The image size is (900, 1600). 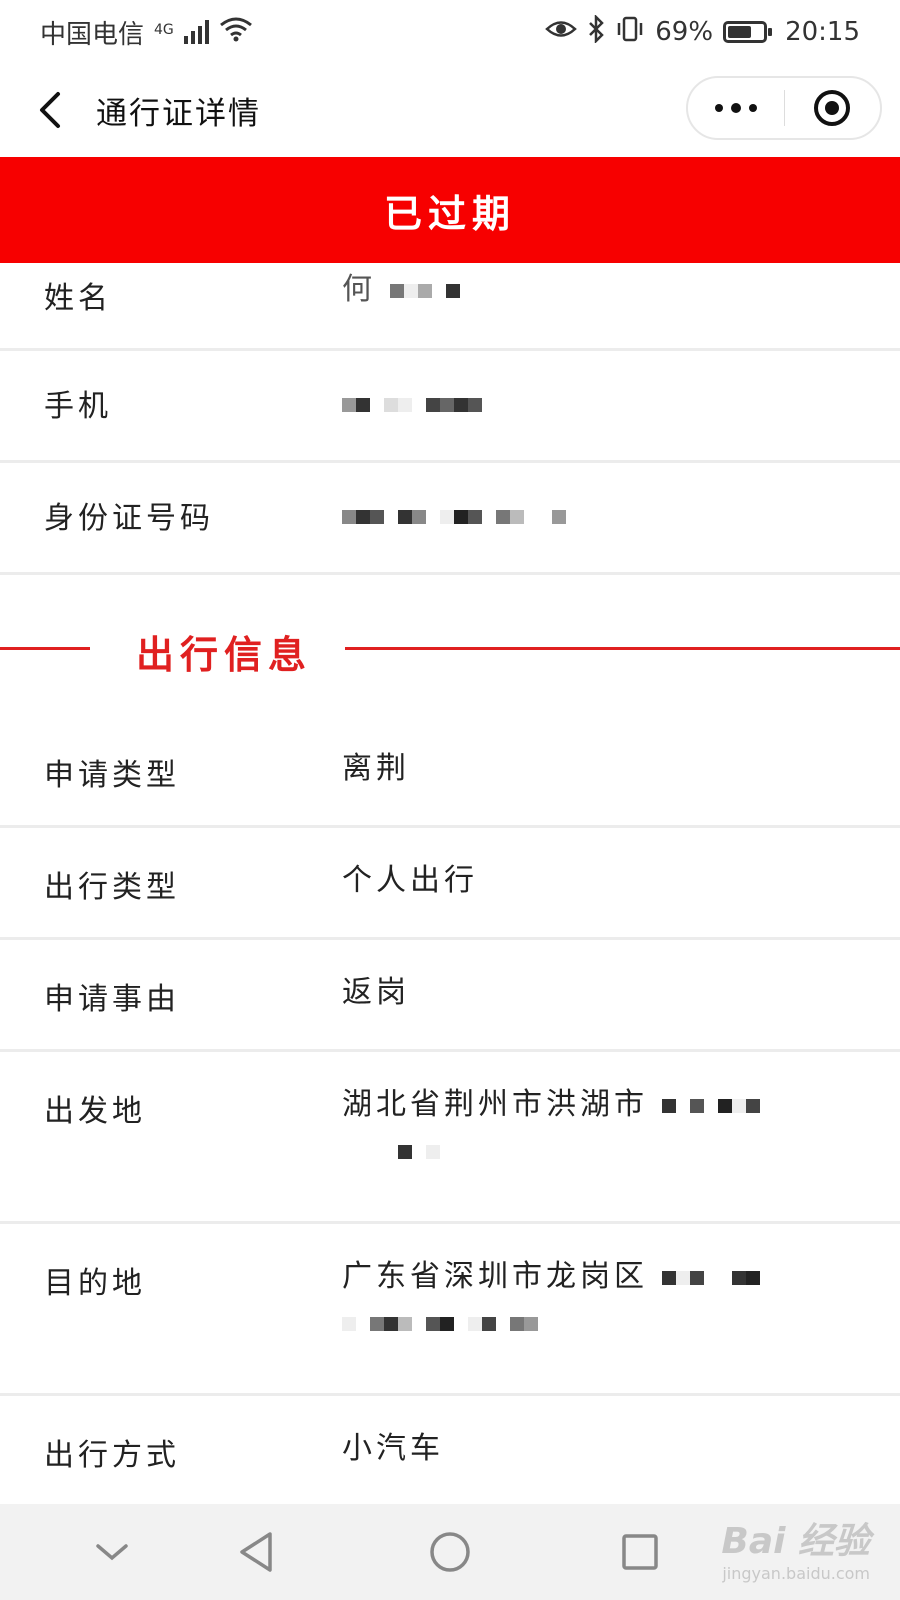 I want to click on section-divider-right, so click(x=622, y=648).